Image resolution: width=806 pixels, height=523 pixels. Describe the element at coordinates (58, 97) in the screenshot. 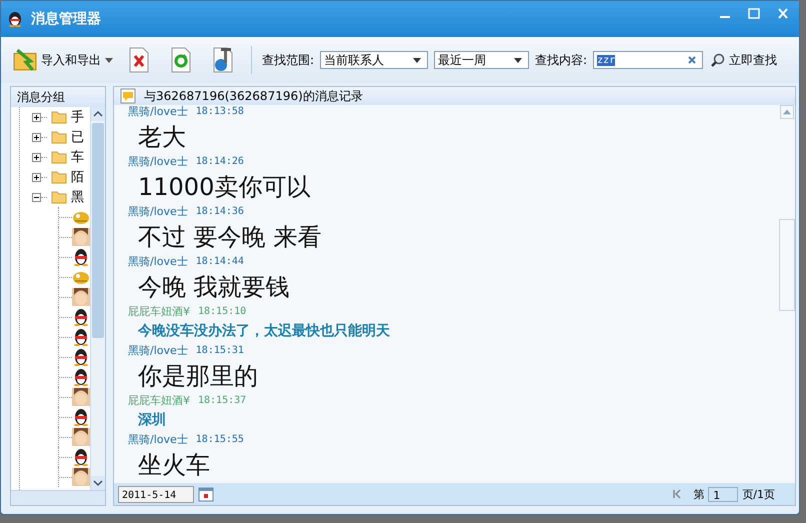

I see `sidebar-title: 消息分组` at that location.